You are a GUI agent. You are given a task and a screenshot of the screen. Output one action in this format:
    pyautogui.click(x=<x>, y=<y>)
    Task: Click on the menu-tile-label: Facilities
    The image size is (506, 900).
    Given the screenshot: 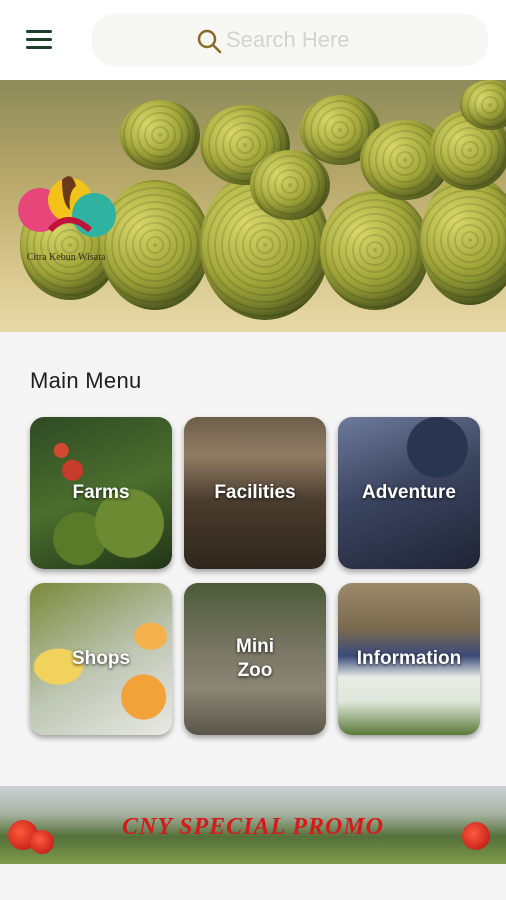 What is the action you would take?
    pyautogui.click(x=255, y=492)
    